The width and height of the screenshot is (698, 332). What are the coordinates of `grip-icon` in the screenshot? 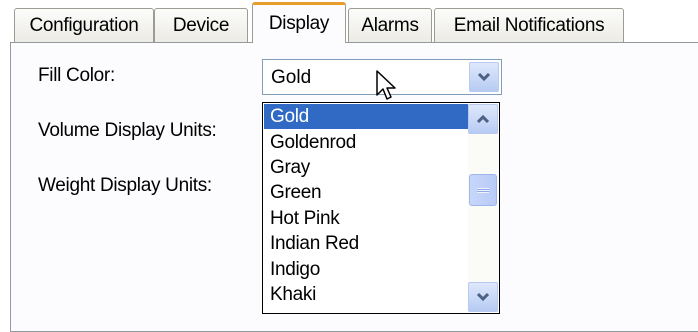 It's located at (483, 190).